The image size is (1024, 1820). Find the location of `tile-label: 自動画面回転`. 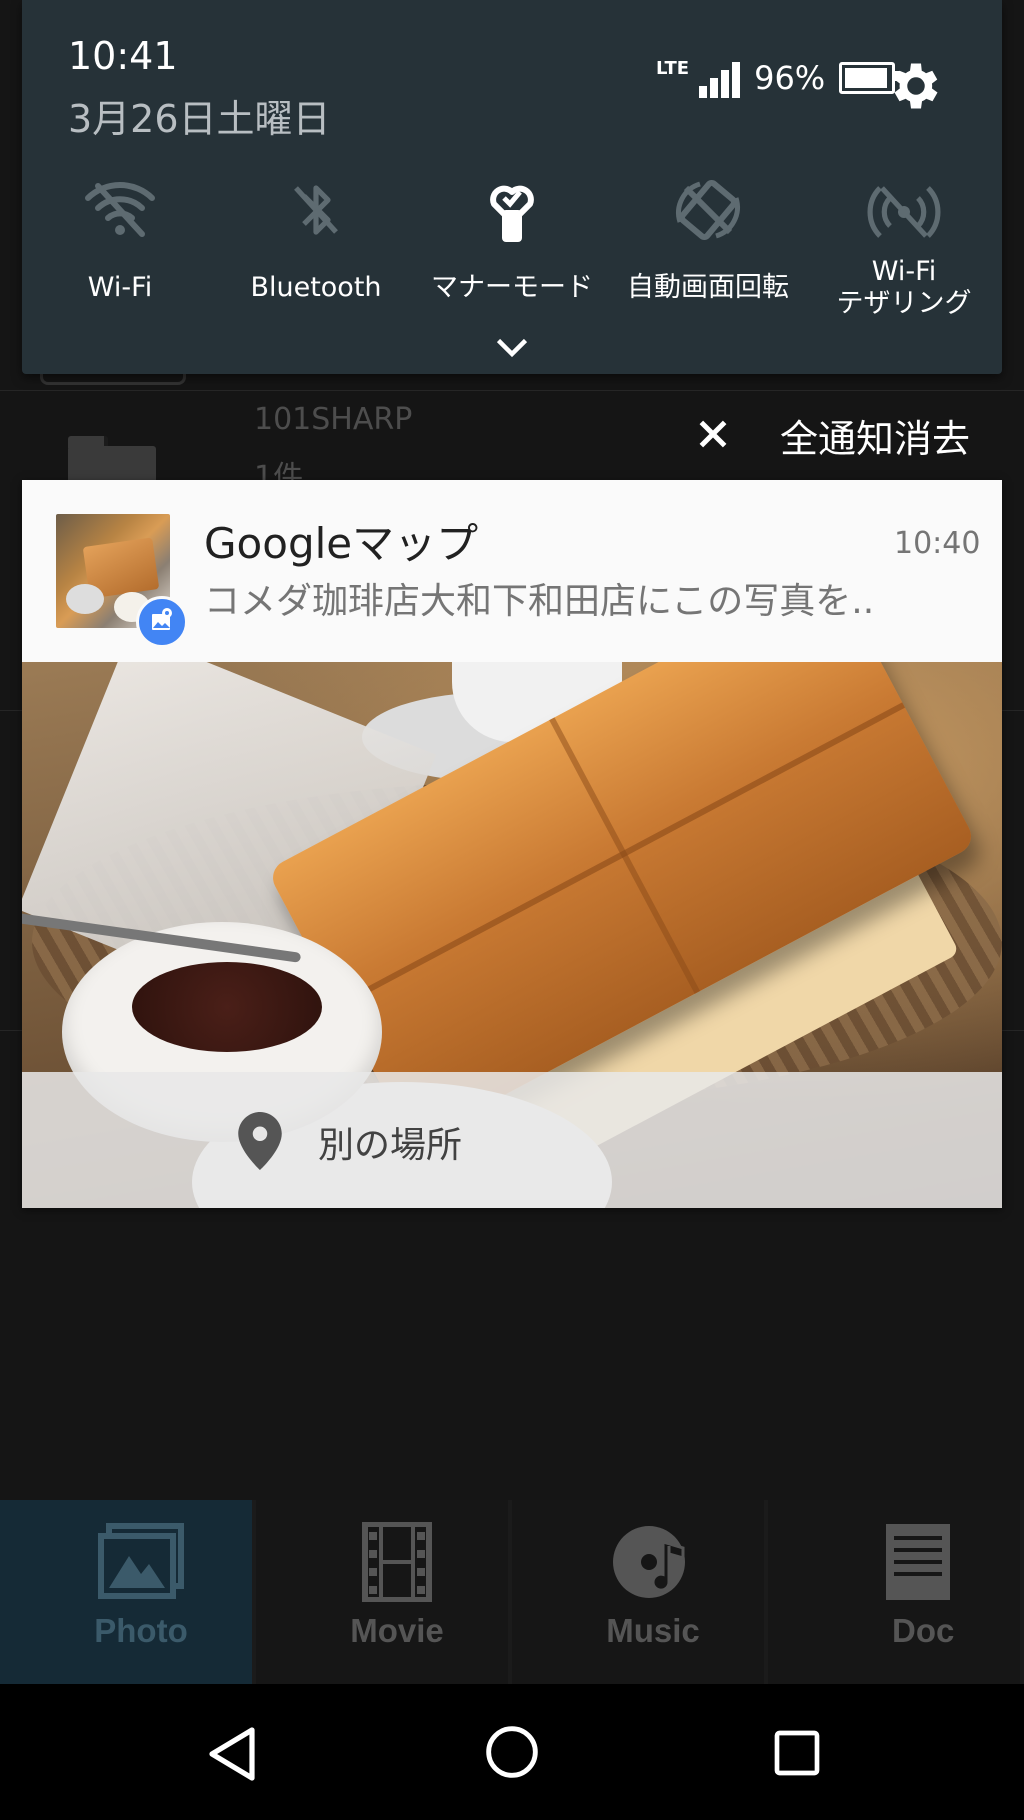

tile-label: 自動画面回転 is located at coordinates (708, 287).